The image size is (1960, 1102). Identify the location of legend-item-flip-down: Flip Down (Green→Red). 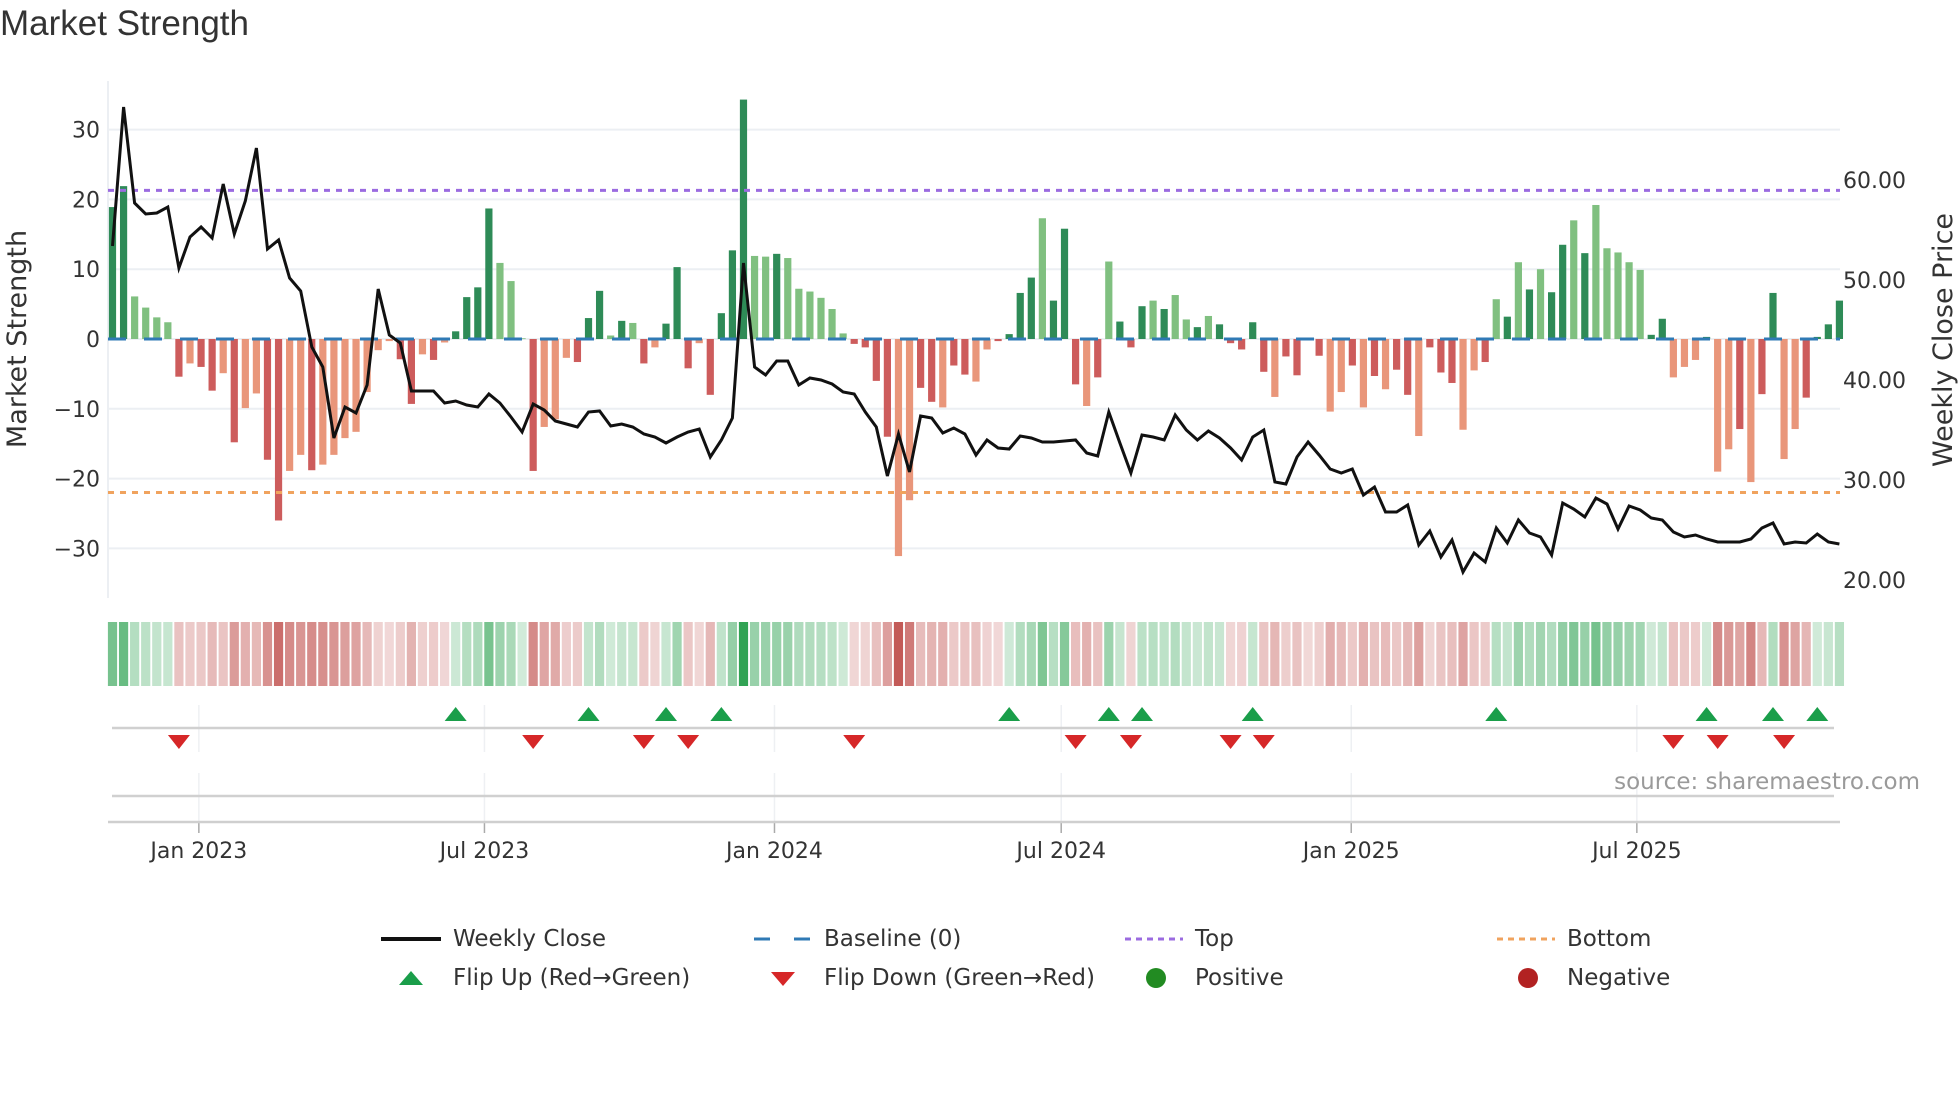
(924, 978).